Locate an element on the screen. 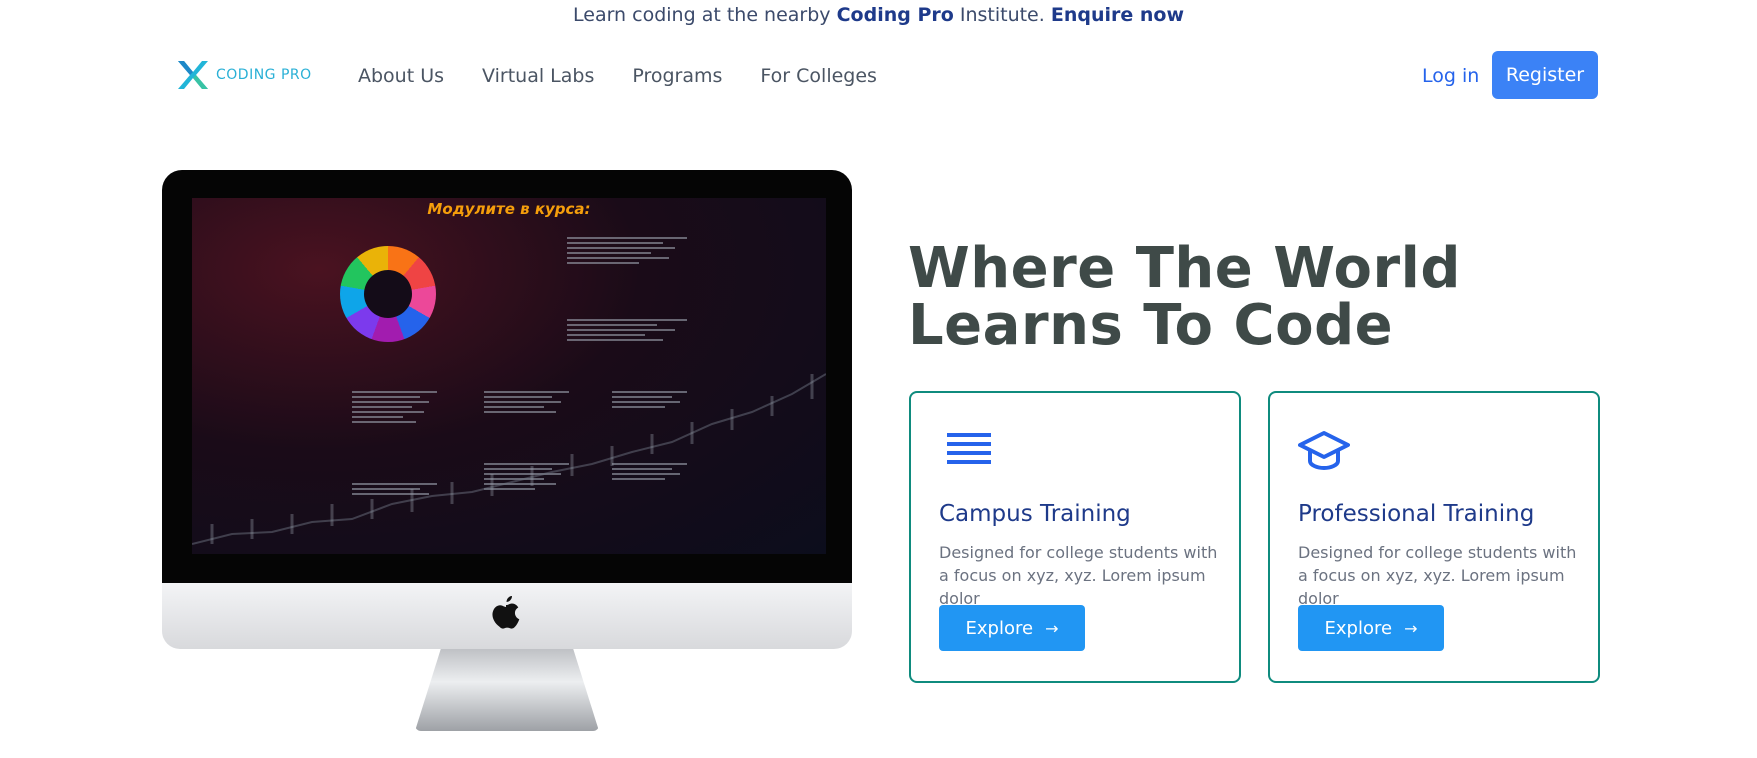 The height and width of the screenshot is (758, 1757). logo-text: CODING PRO is located at coordinates (264, 75).